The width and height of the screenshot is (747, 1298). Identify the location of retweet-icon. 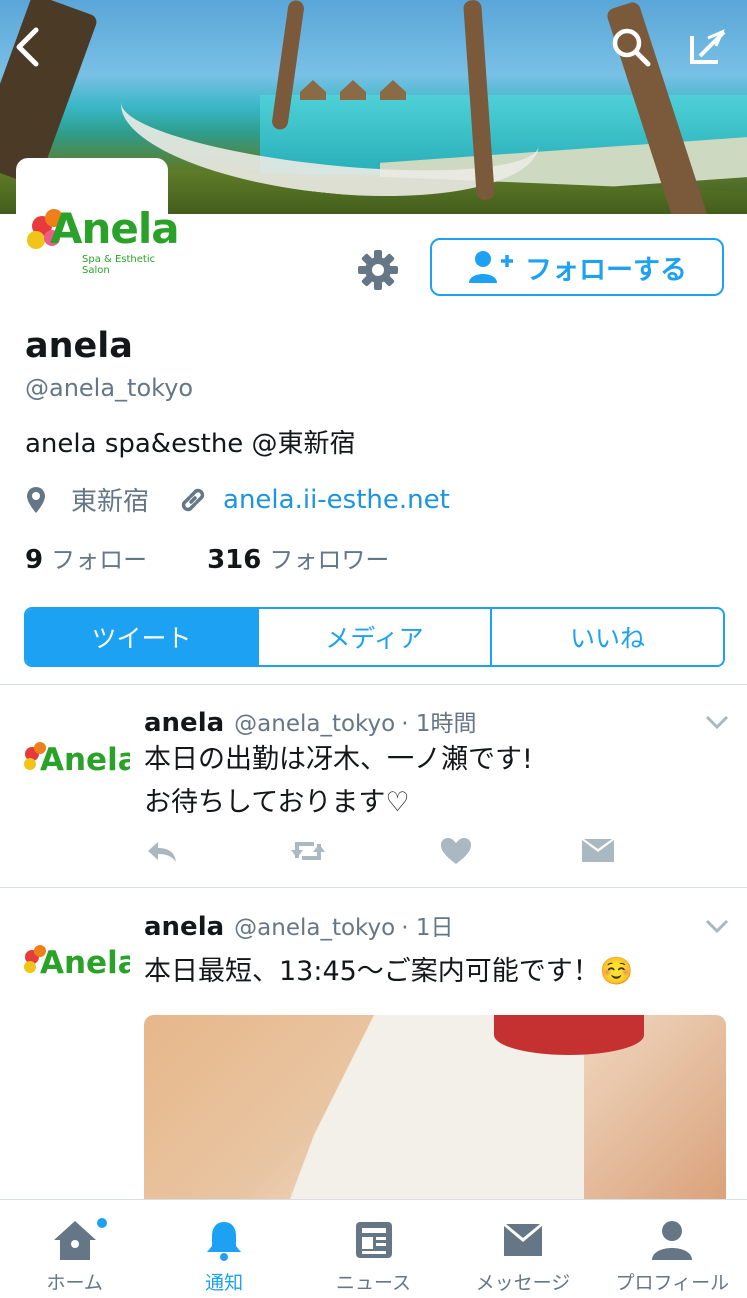
(308, 851).